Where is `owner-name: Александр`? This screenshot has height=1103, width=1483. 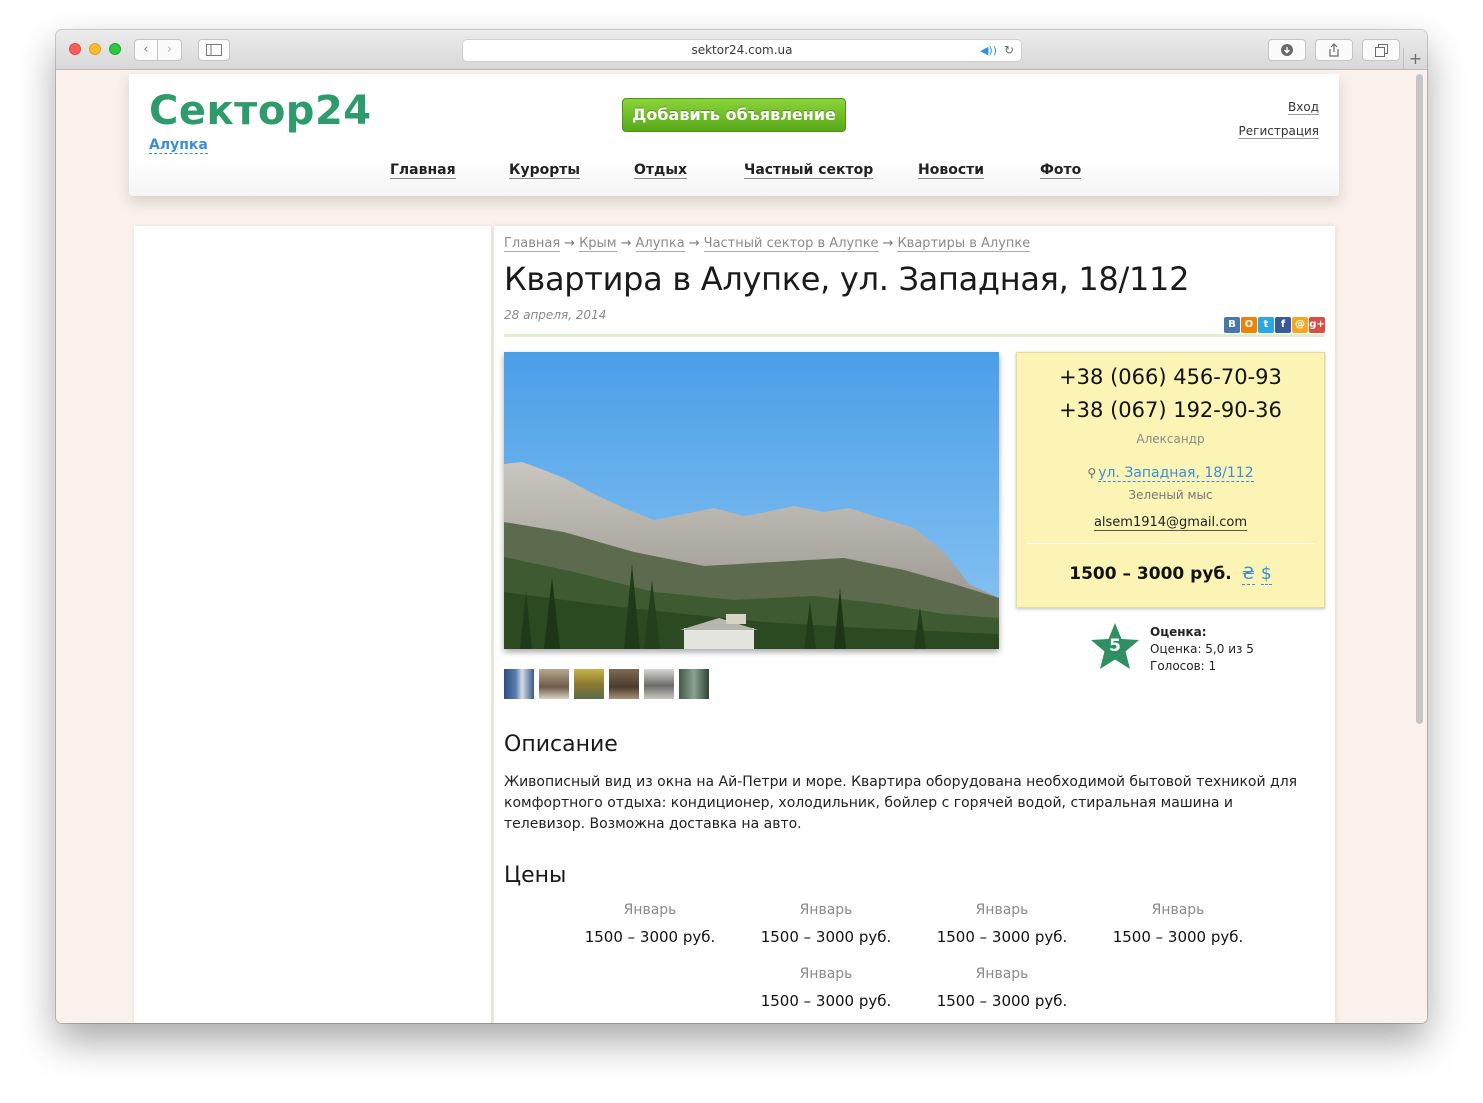 owner-name: Александр is located at coordinates (1170, 439).